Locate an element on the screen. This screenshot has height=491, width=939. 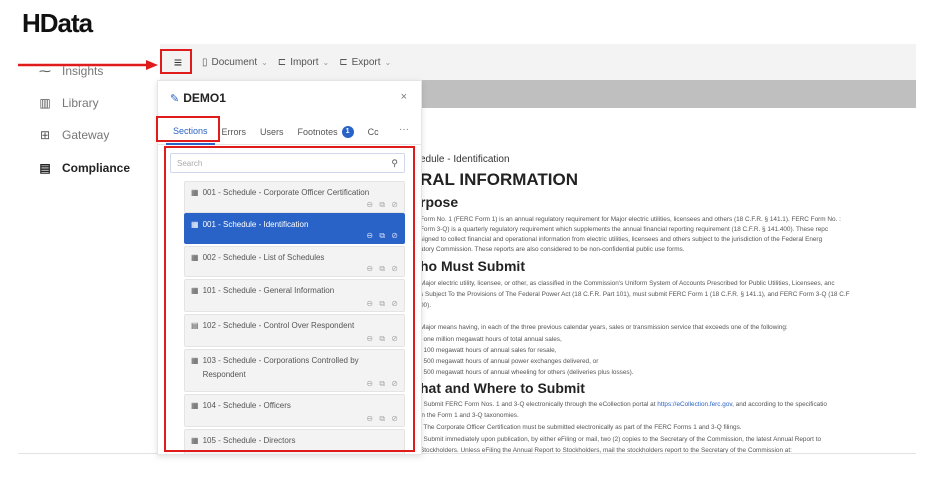
nav-item-library: ▥ Library is located at coordinates (68, 103).